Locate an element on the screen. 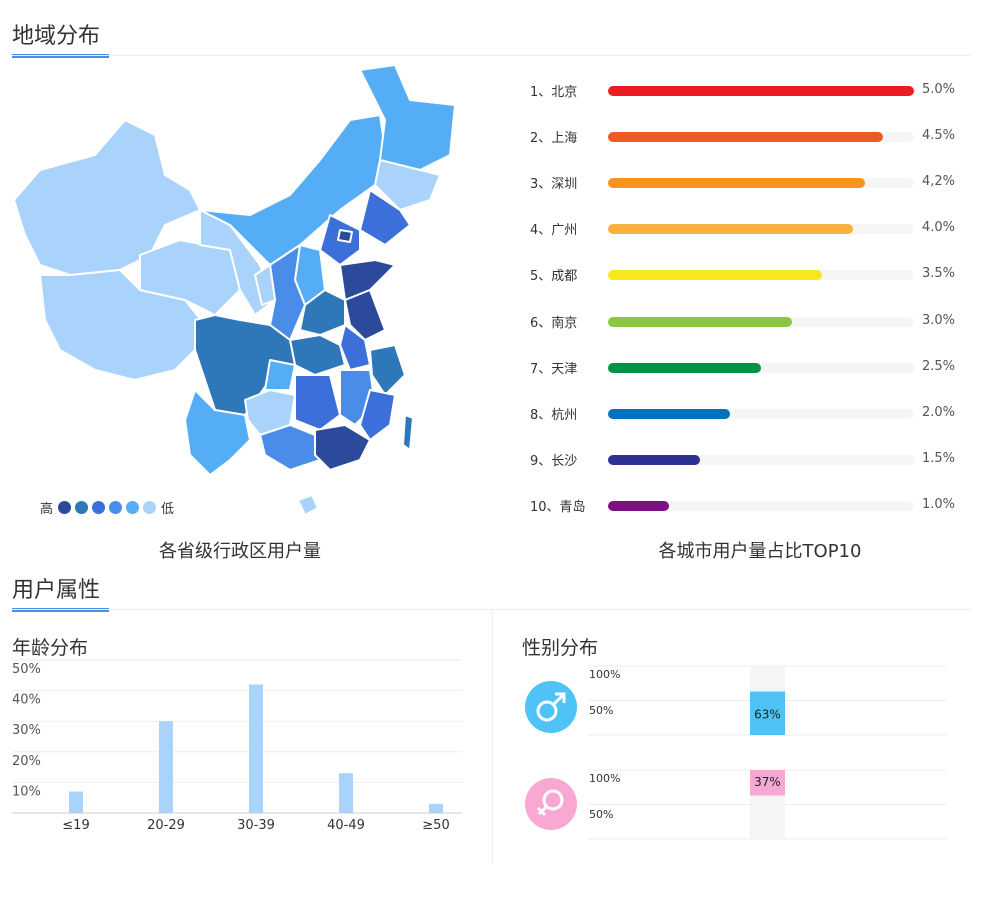 The height and width of the screenshot is (921, 993). ranking-city-label: 3、深圳 is located at coordinates (554, 185).